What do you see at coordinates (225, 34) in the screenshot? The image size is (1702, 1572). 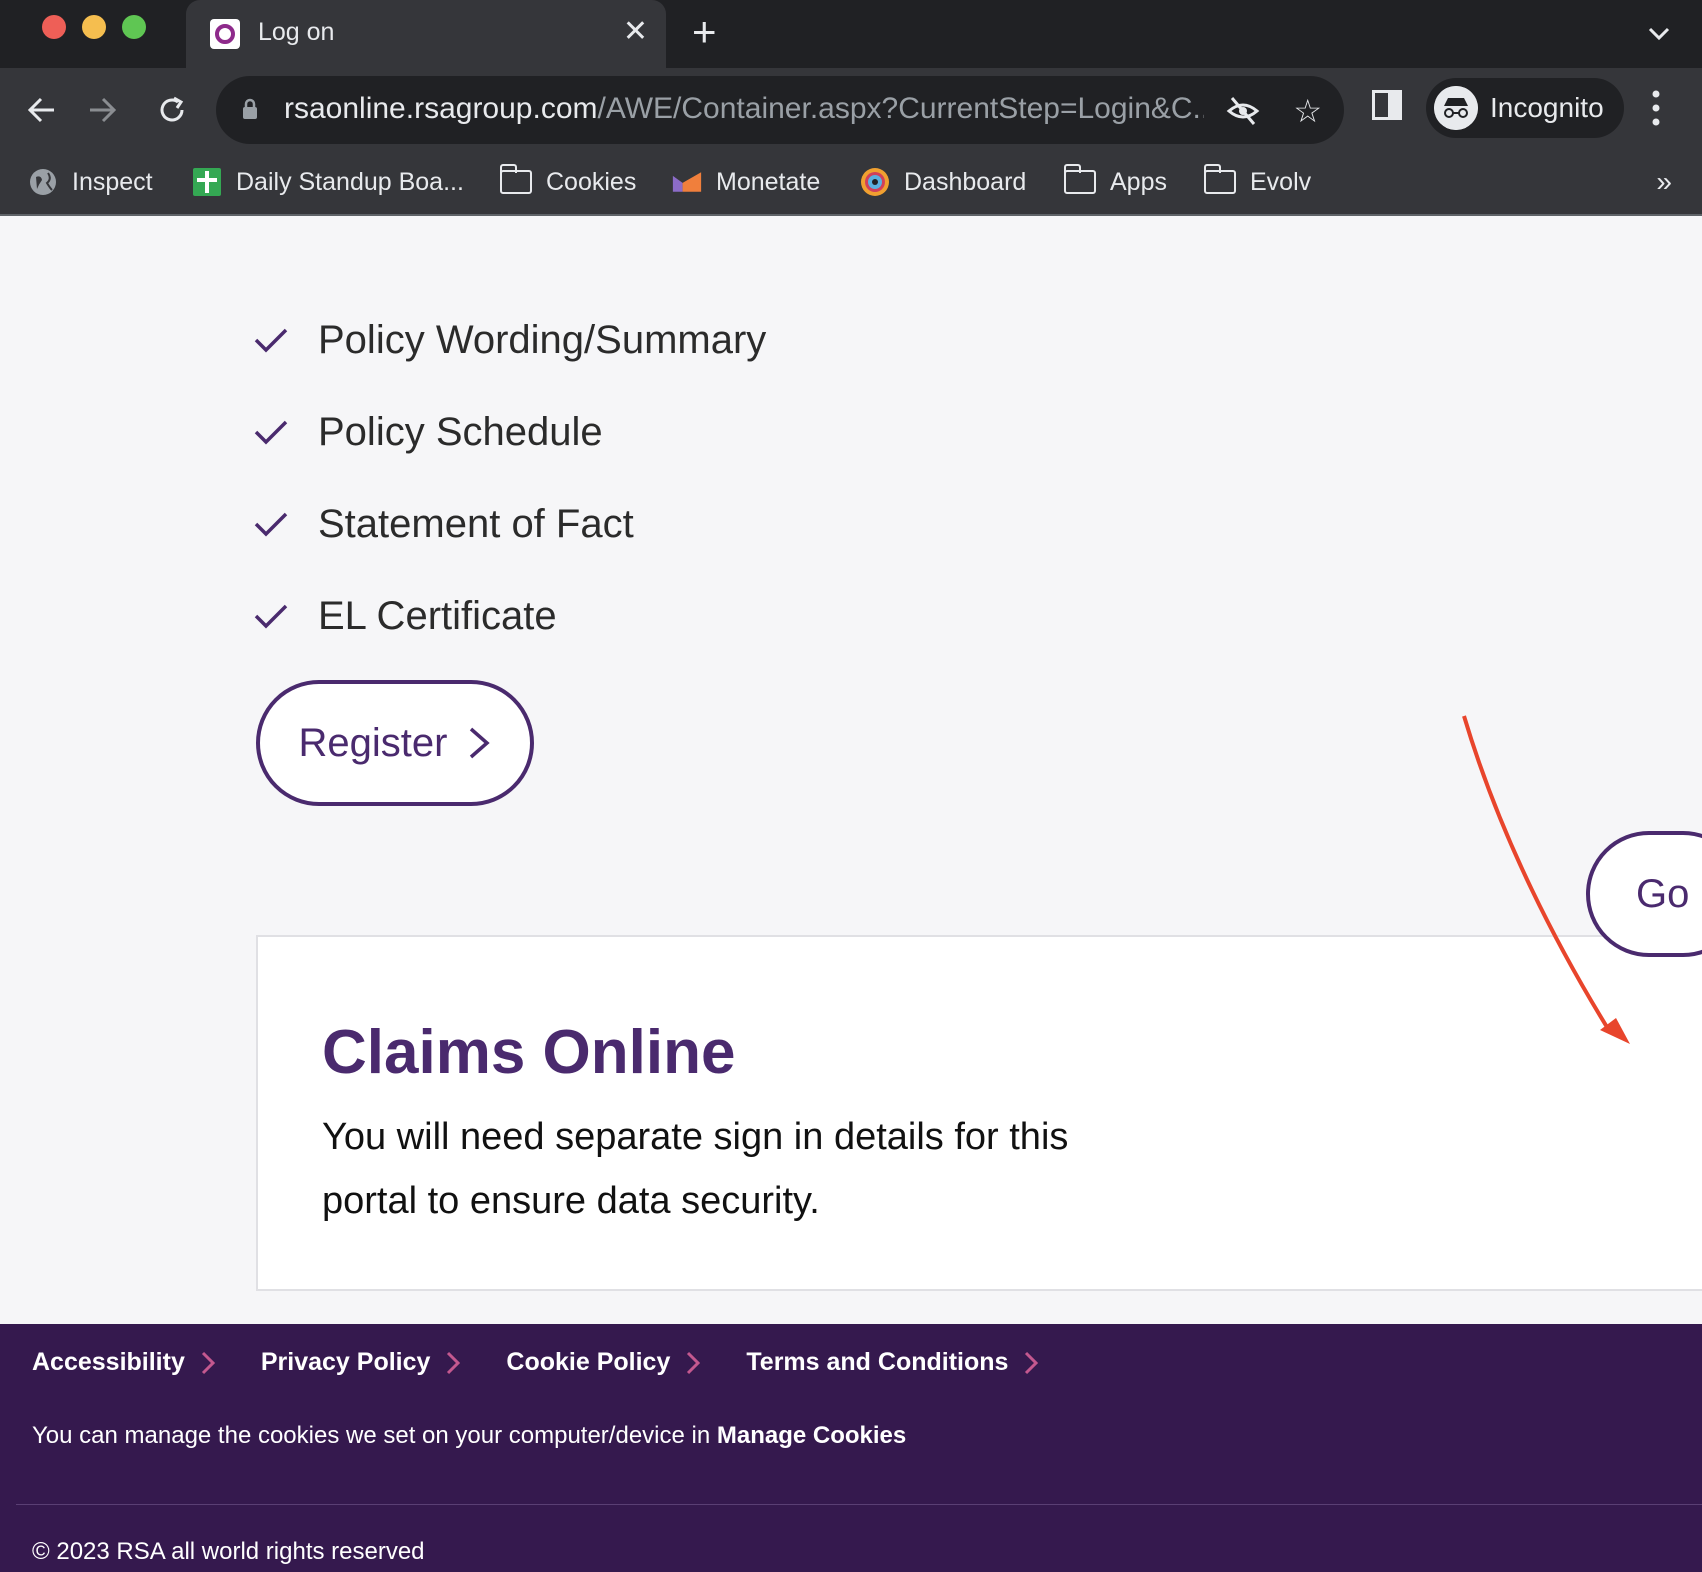 I see `rsa-favicon-icon` at bounding box center [225, 34].